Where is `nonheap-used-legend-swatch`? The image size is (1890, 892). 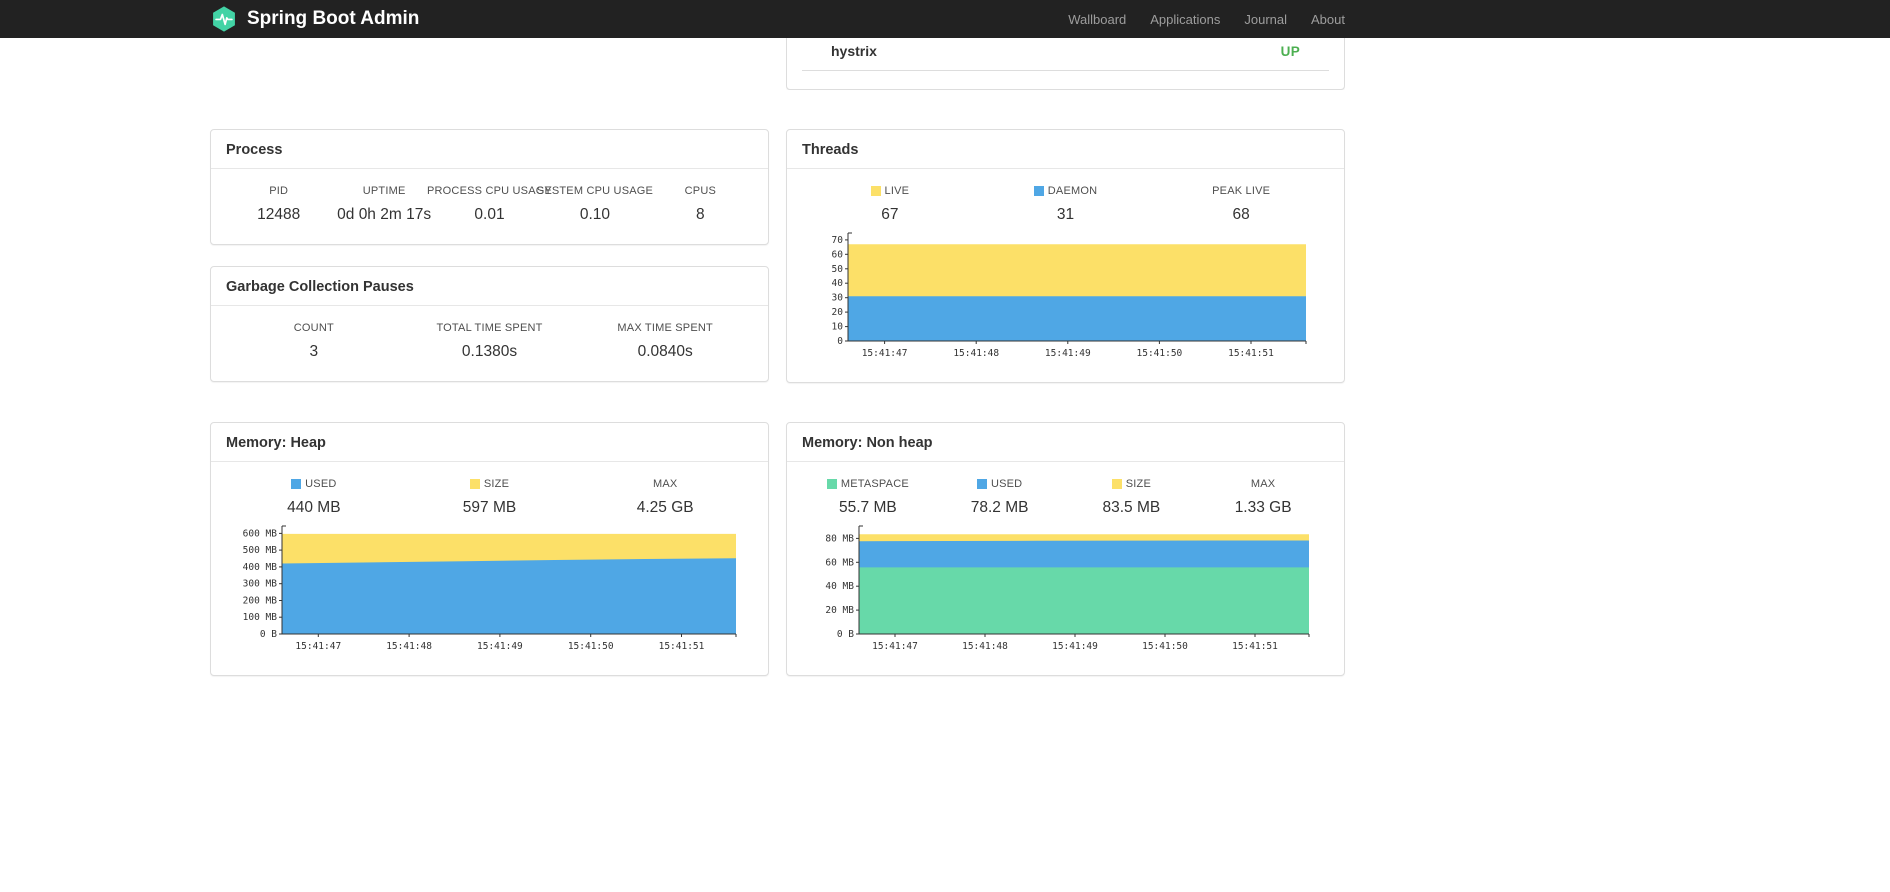
nonheap-used-legend-swatch is located at coordinates (981, 484).